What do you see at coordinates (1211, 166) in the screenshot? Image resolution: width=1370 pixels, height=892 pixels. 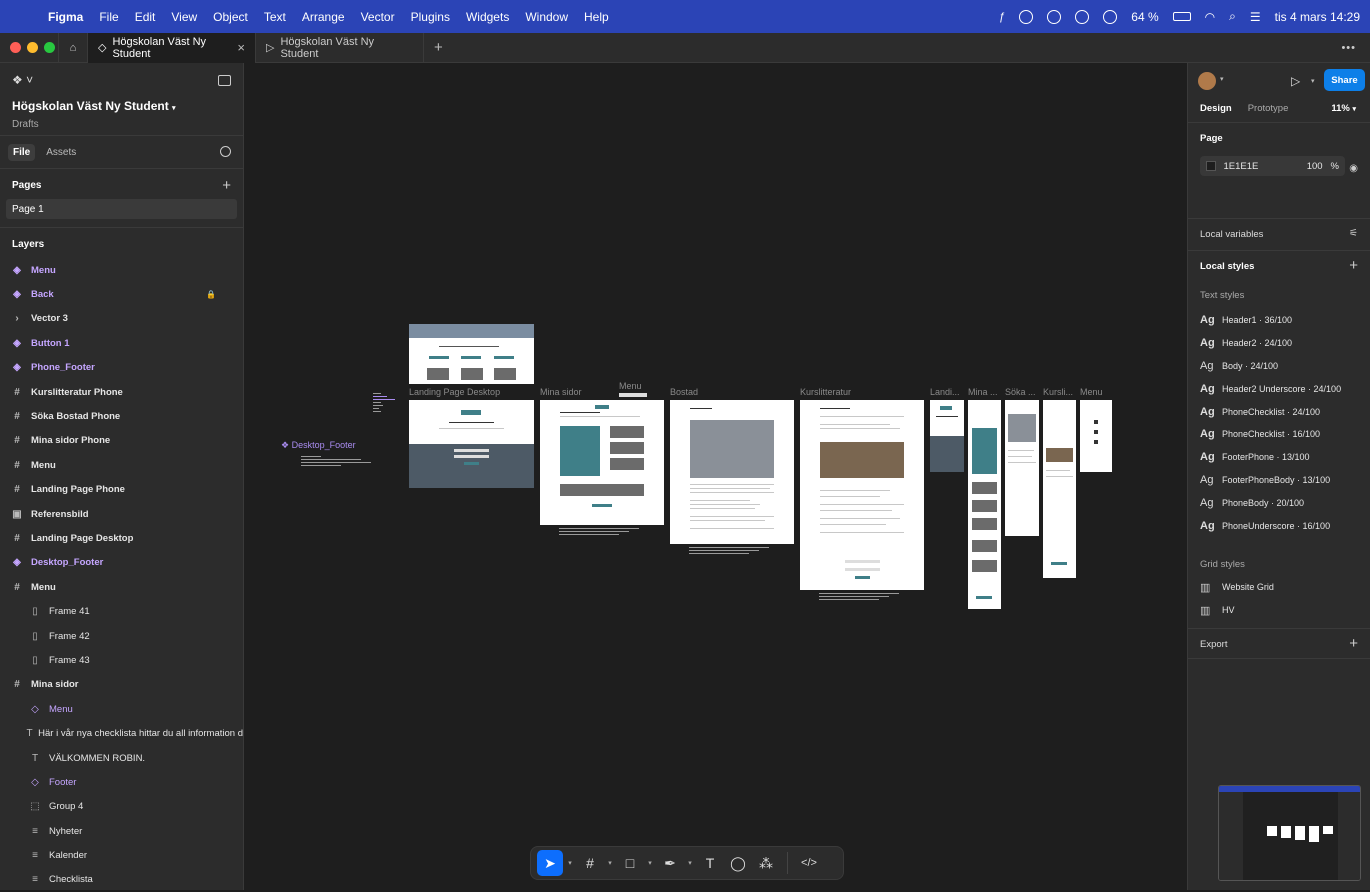 I see `color-swatch` at bounding box center [1211, 166].